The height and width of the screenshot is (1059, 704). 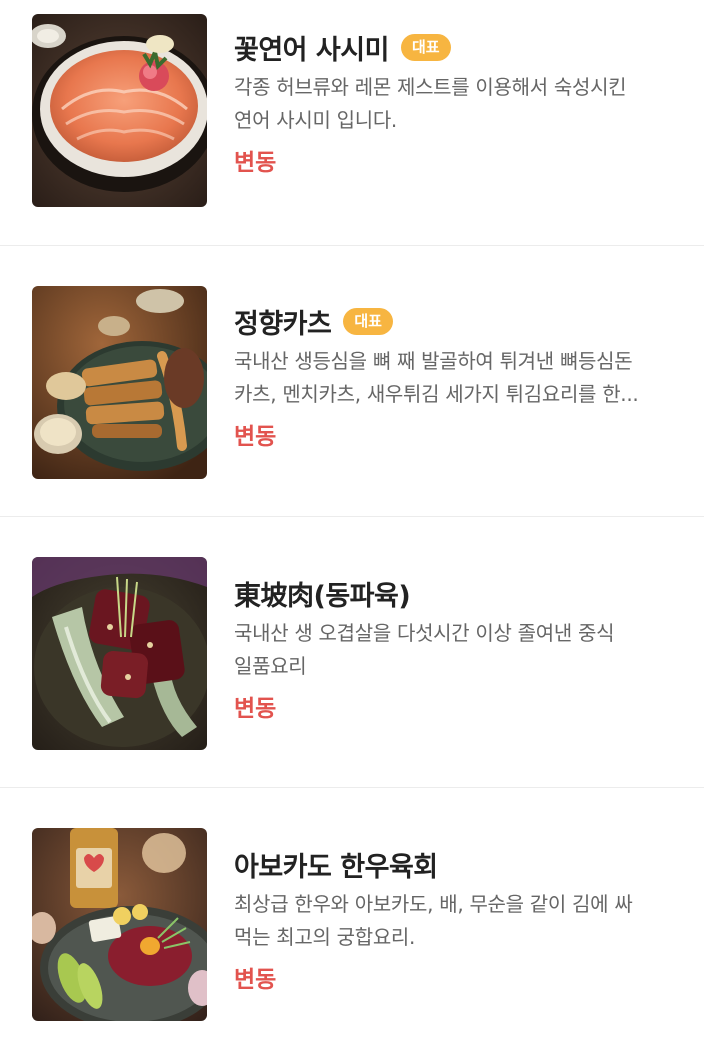 I want to click on description-line: 먹는 최고의 궁합요리., so click(x=325, y=937).